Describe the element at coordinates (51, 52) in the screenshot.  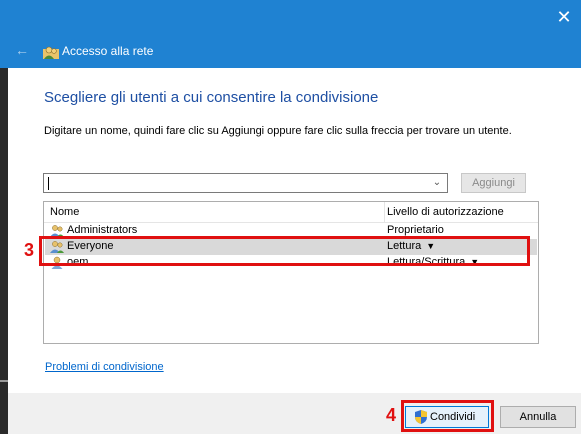
I see `network-users-icon` at that location.